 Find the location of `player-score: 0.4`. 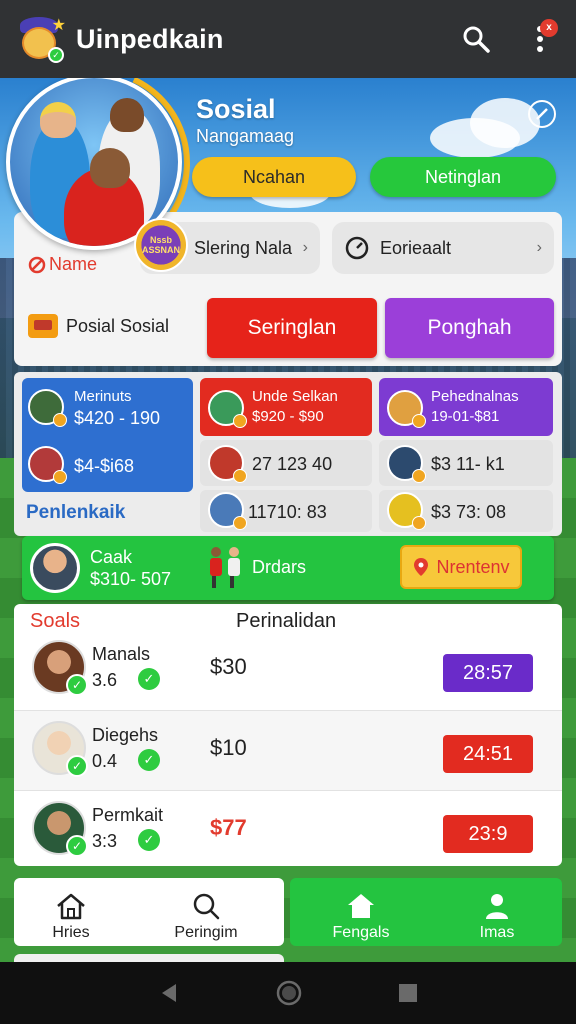

player-score: 0.4 is located at coordinates (105, 761).